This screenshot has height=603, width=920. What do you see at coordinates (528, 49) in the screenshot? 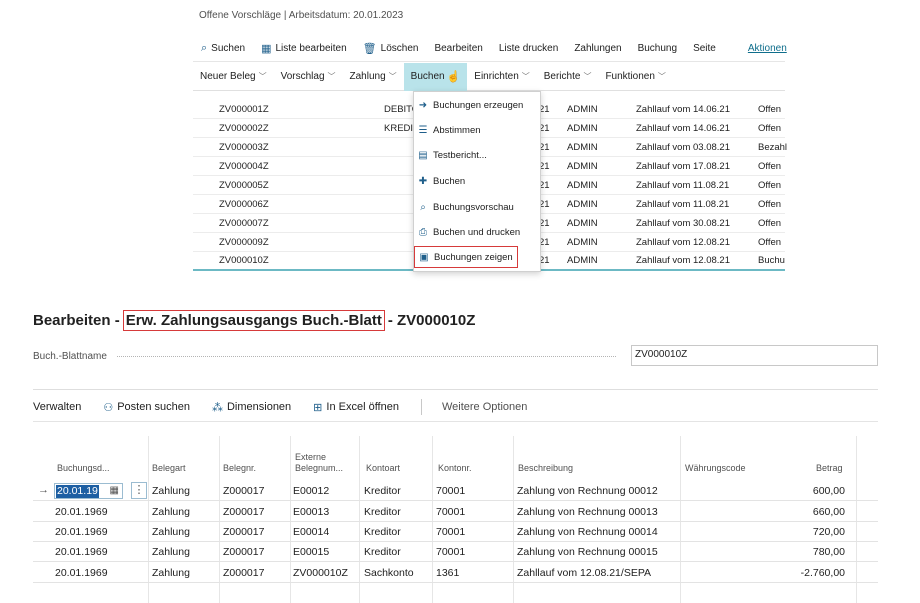
I see `print-list-button: Liste drucken` at bounding box center [528, 49].